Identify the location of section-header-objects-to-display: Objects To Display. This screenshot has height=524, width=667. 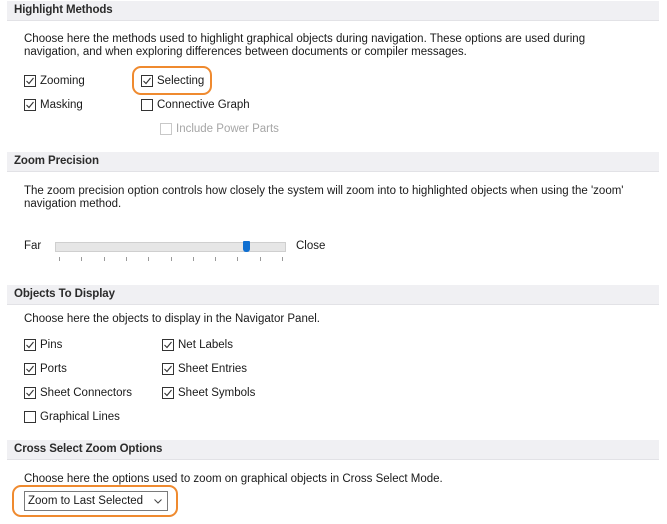
(333, 295).